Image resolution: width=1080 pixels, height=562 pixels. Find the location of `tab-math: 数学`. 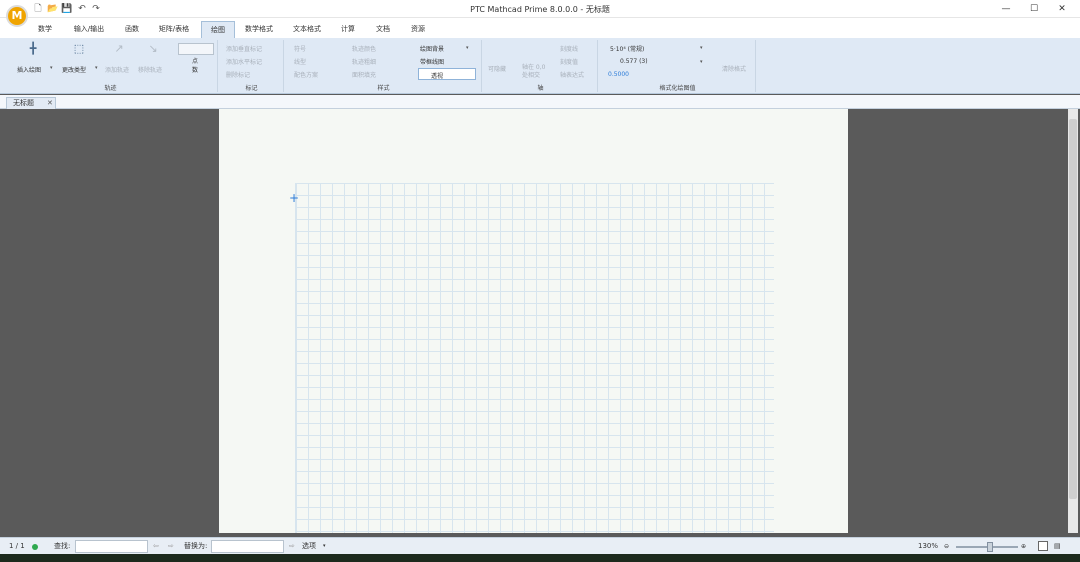

tab-math: 数学 is located at coordinates (45, 29).